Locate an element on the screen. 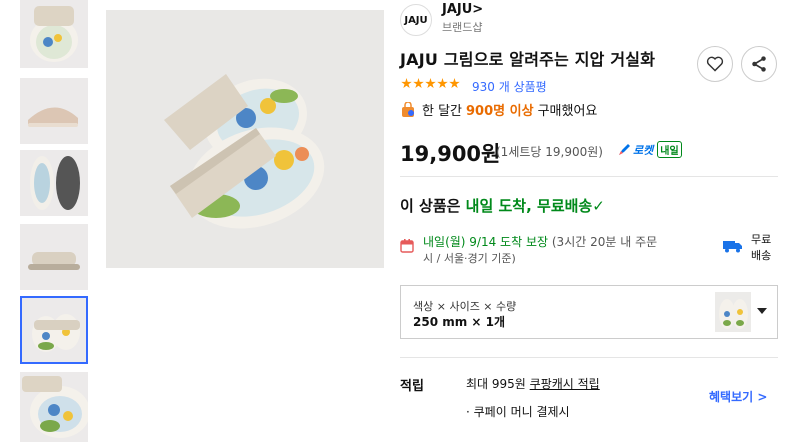 Image resolution: width=785 pixels, height=442 pixels. brand-logo-text: JAJU is located at coordinates (416, 20).